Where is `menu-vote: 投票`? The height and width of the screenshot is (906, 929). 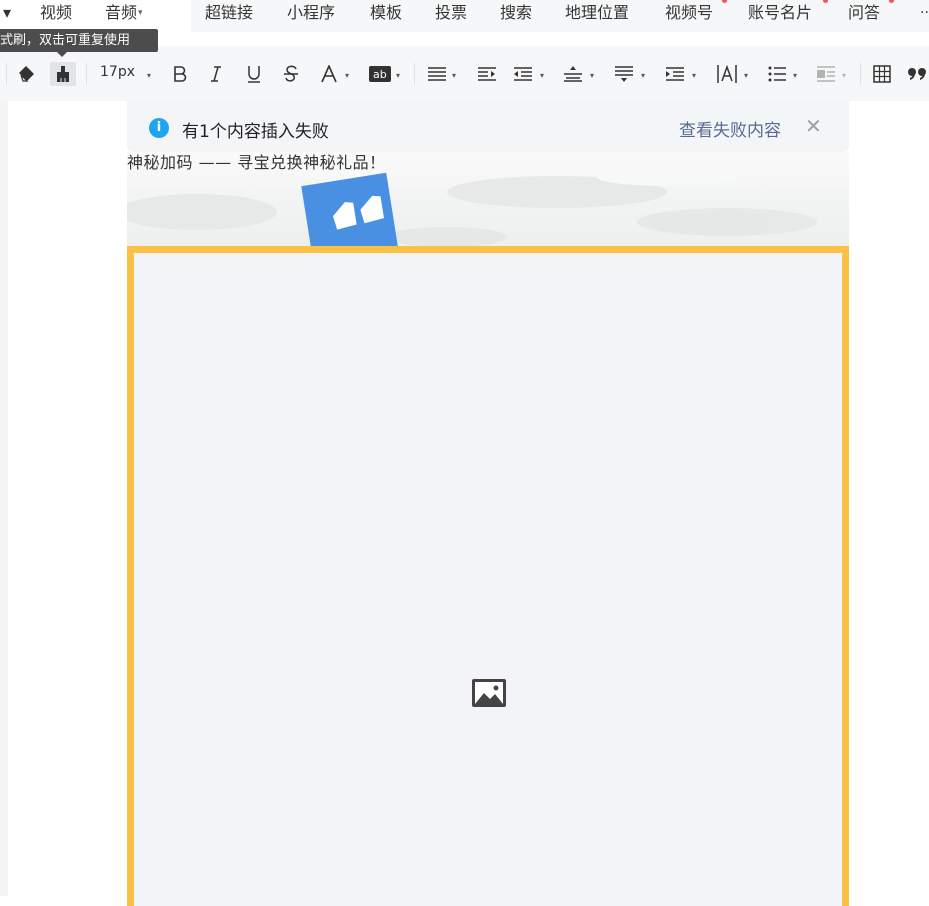
menu-vote: 投票 is located at coordinates (451, 13).